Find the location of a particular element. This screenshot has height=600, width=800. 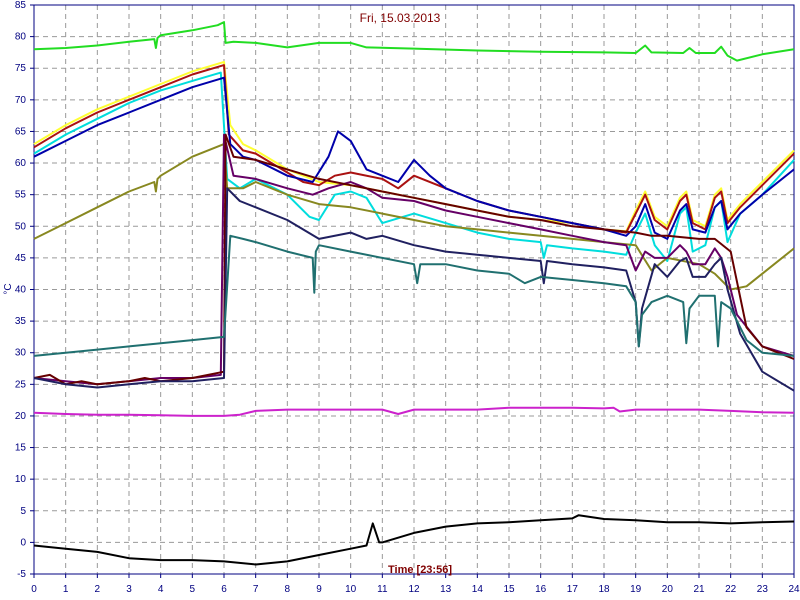

x-tick-label: 7 is located at coordinates (256, 589).